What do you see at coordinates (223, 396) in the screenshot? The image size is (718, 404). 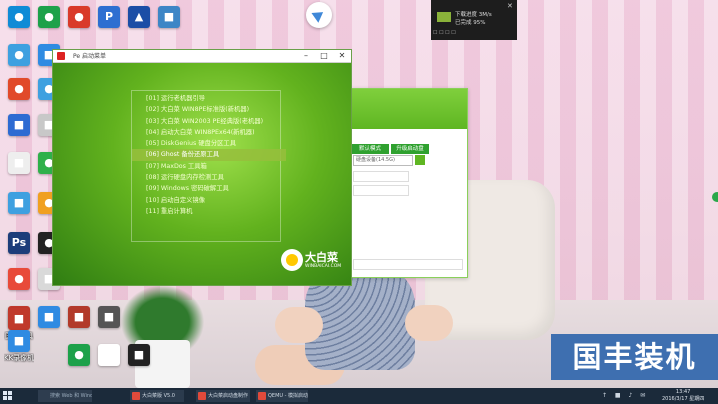 I see `taskbar-item-2: 大白菜启动盘制作` at bounding box center [223, 396].